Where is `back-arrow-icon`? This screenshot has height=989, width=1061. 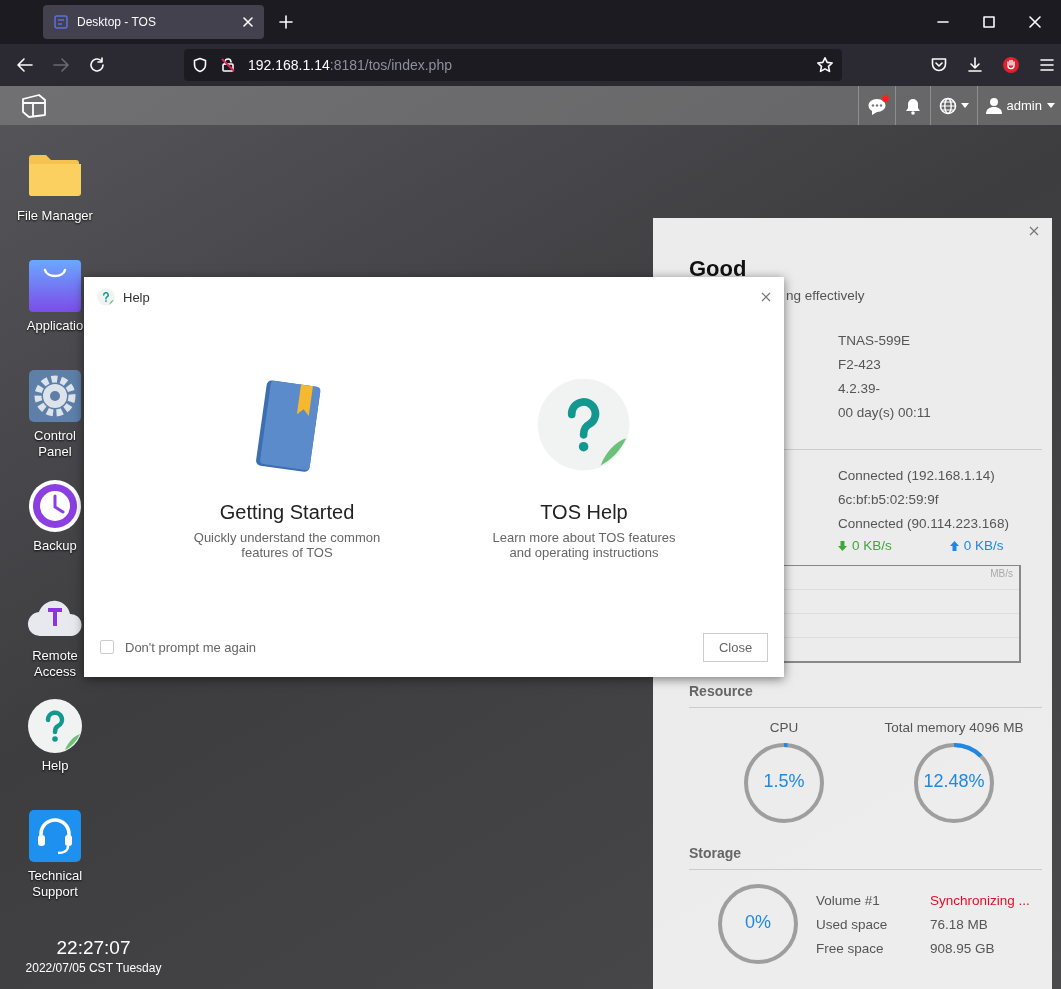 back-arrow-icon is located at coordinates (25, 65).